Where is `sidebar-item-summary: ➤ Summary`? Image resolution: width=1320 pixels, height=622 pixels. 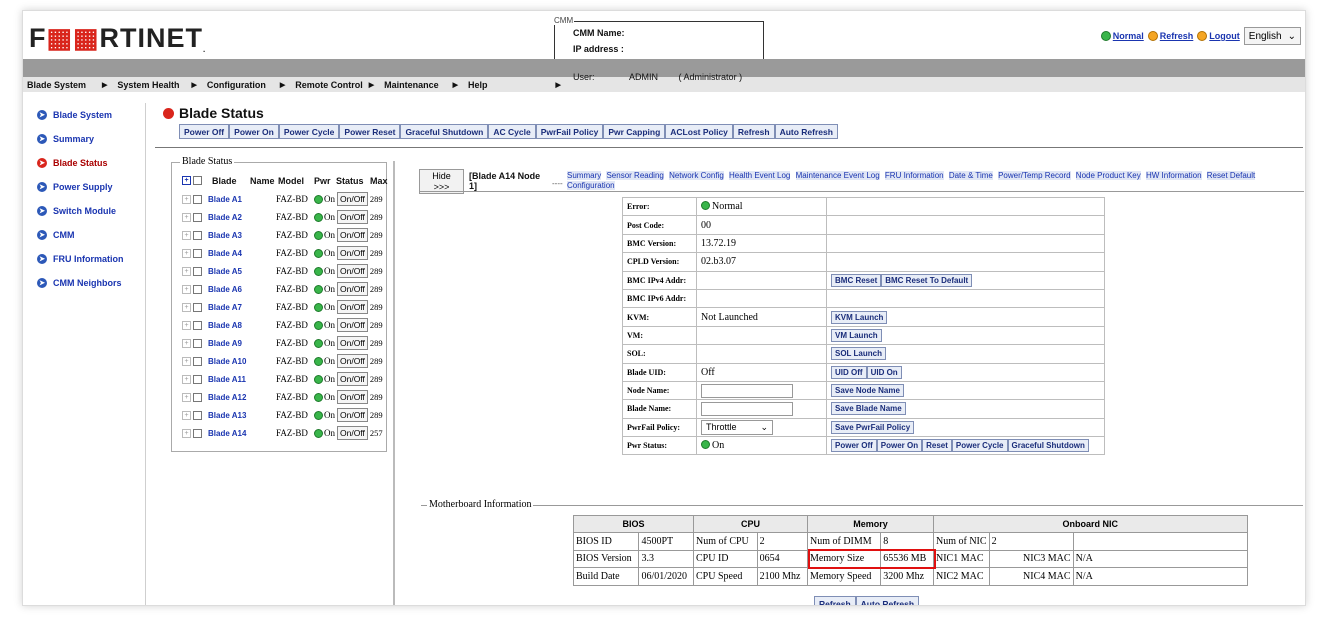
sidebar-item-summary: ➤ Summary is located at coordinates (84, 139).